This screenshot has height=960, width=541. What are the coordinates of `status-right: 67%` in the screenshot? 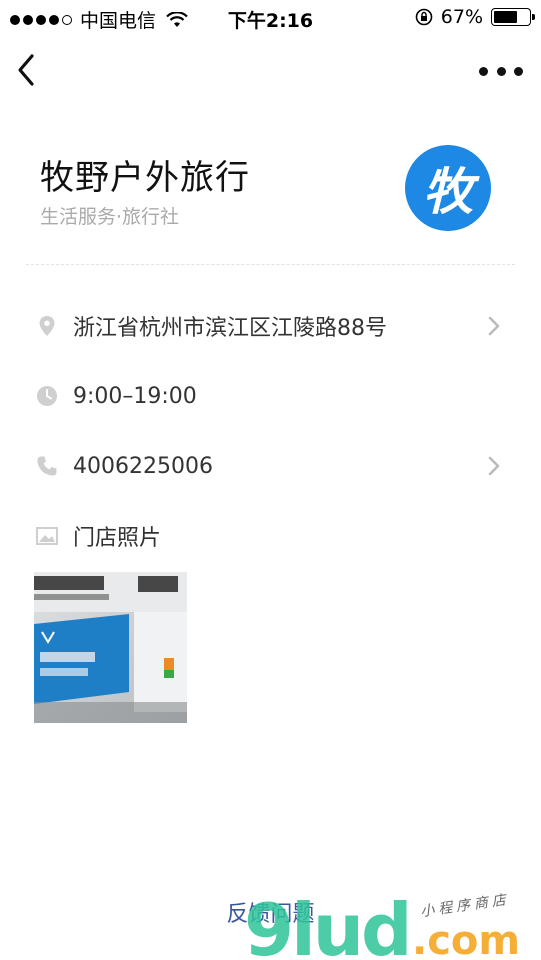 It's located at (475, 17).